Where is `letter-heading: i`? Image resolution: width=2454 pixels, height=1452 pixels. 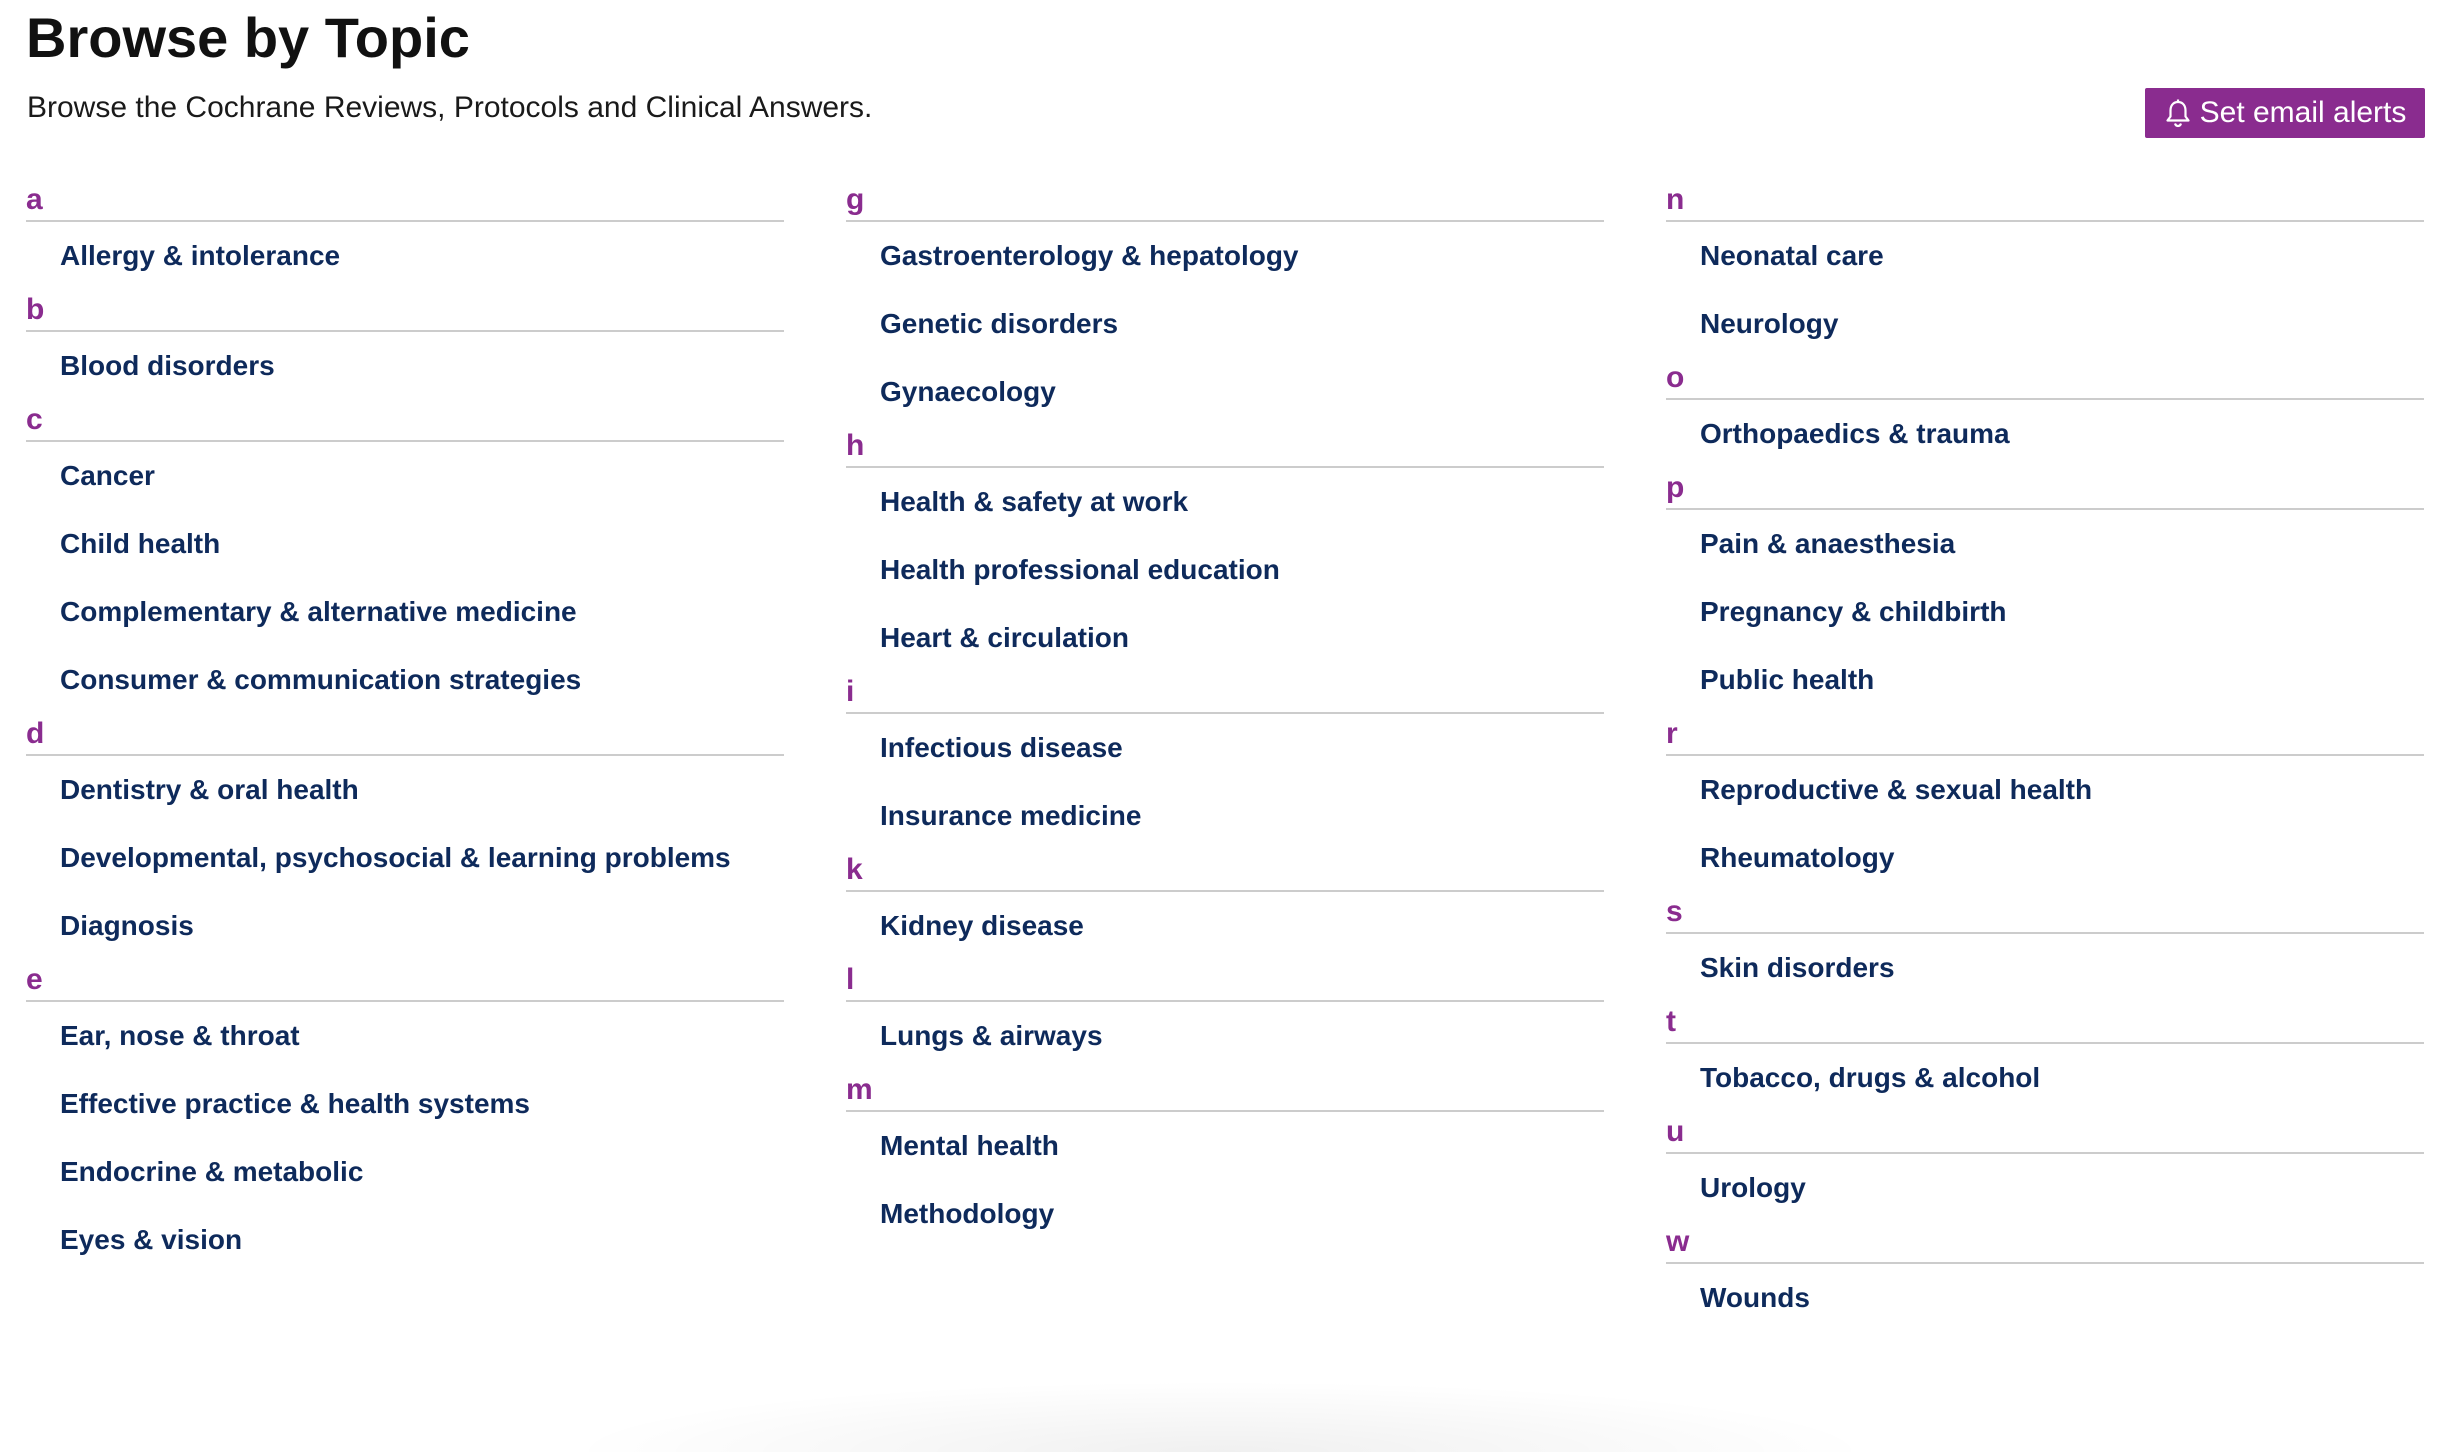 letter-heading: i is located at coordinates (1225, 693).